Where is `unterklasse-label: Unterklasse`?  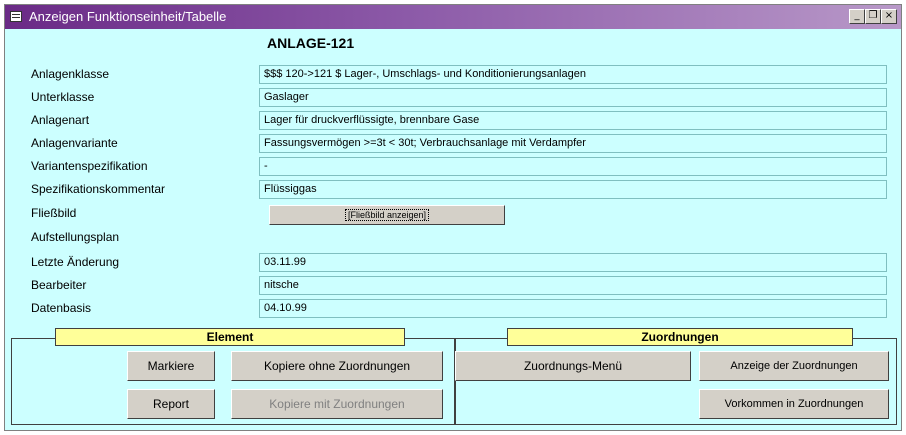
unterklasse-label: Unterklasse is located at coordinates (63, 97).